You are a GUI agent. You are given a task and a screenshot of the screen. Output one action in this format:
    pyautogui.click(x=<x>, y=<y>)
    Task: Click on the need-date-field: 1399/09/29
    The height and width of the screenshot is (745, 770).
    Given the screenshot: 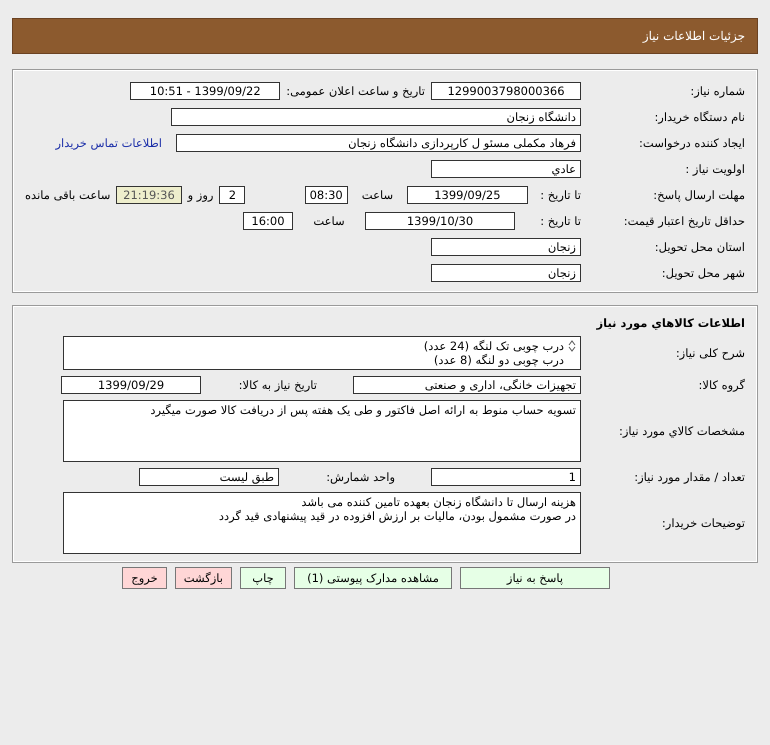 What is the action you would take?
    pyautogui.click(x=131, y=385)
    